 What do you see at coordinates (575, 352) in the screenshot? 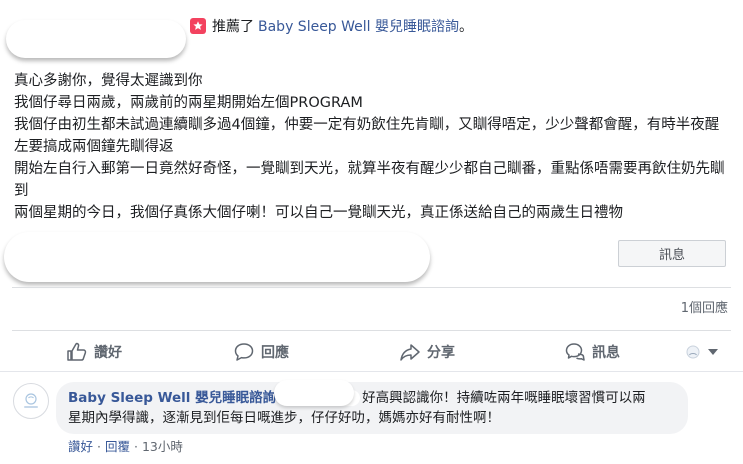
I see `messenger-icon` at bounding box center [575, 352].